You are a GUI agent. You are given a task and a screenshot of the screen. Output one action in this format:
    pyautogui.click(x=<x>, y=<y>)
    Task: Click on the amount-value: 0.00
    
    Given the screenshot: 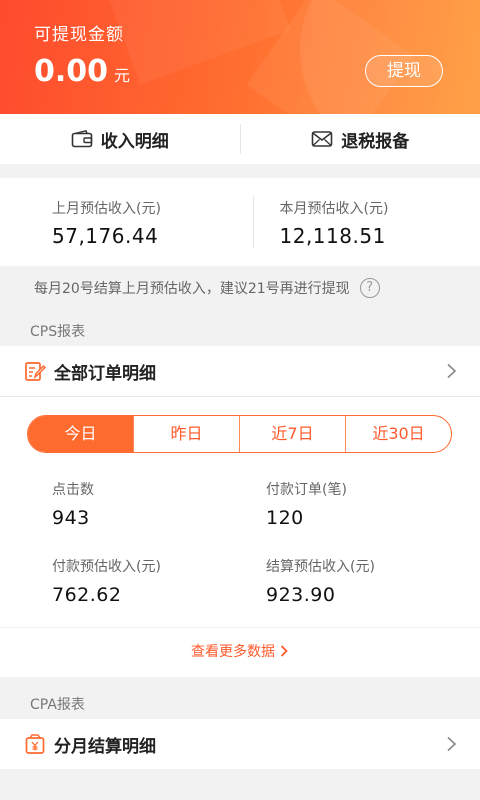 What is the action you would take?
    pyautogui.click(x=71, y=71)
    